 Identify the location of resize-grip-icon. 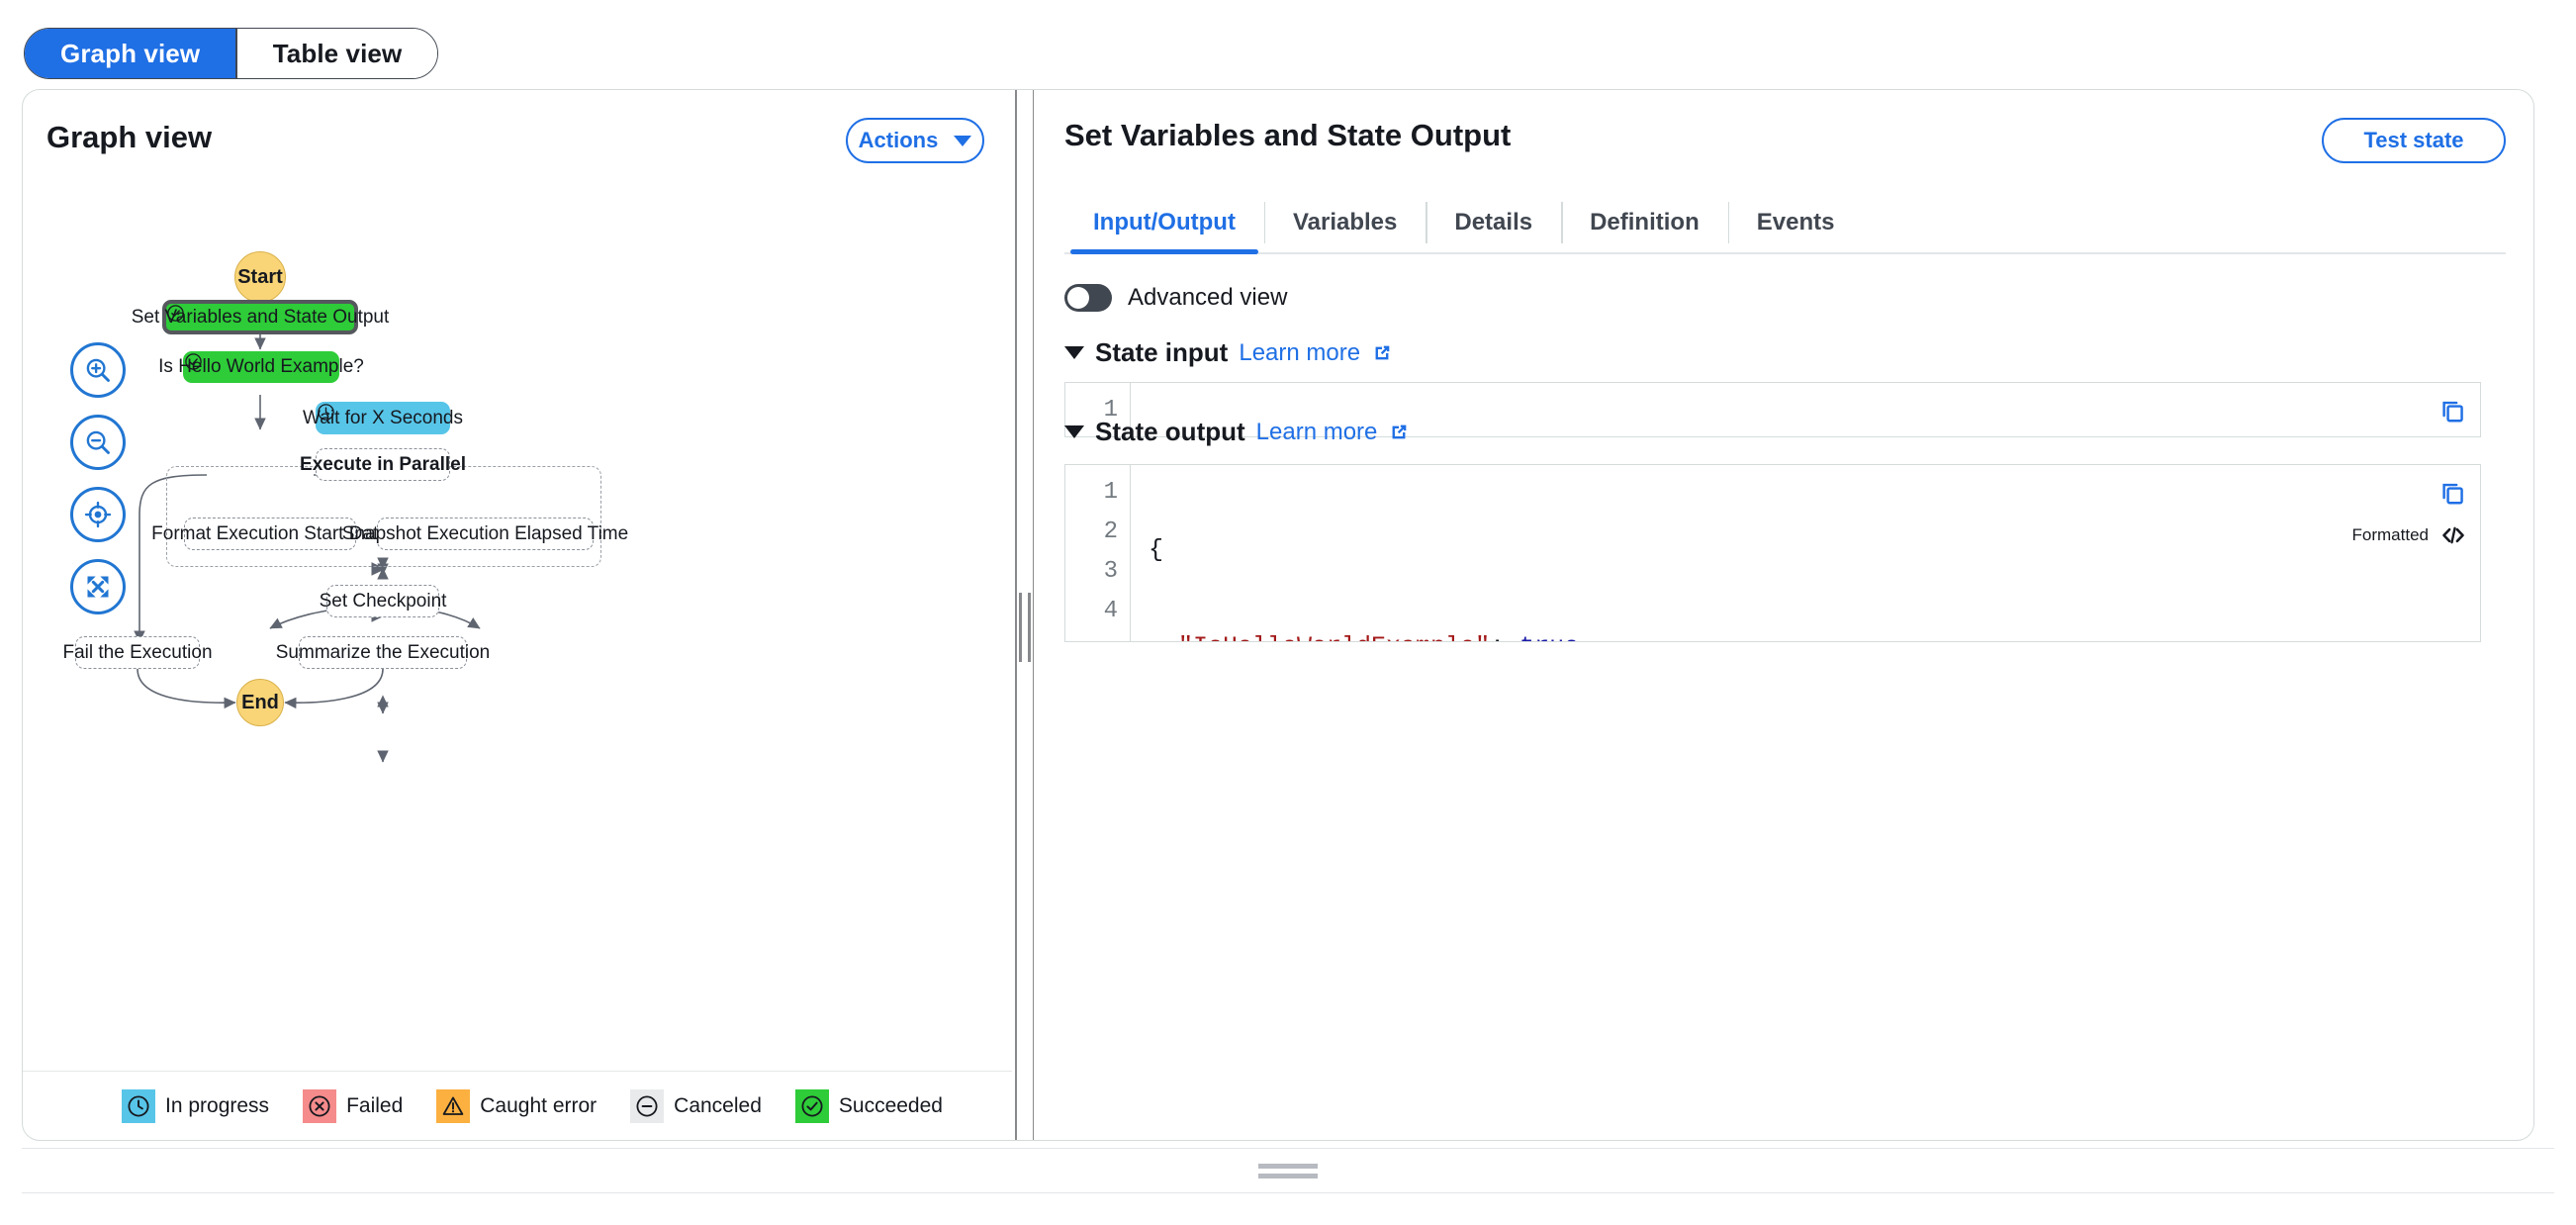
(1288, 1170).